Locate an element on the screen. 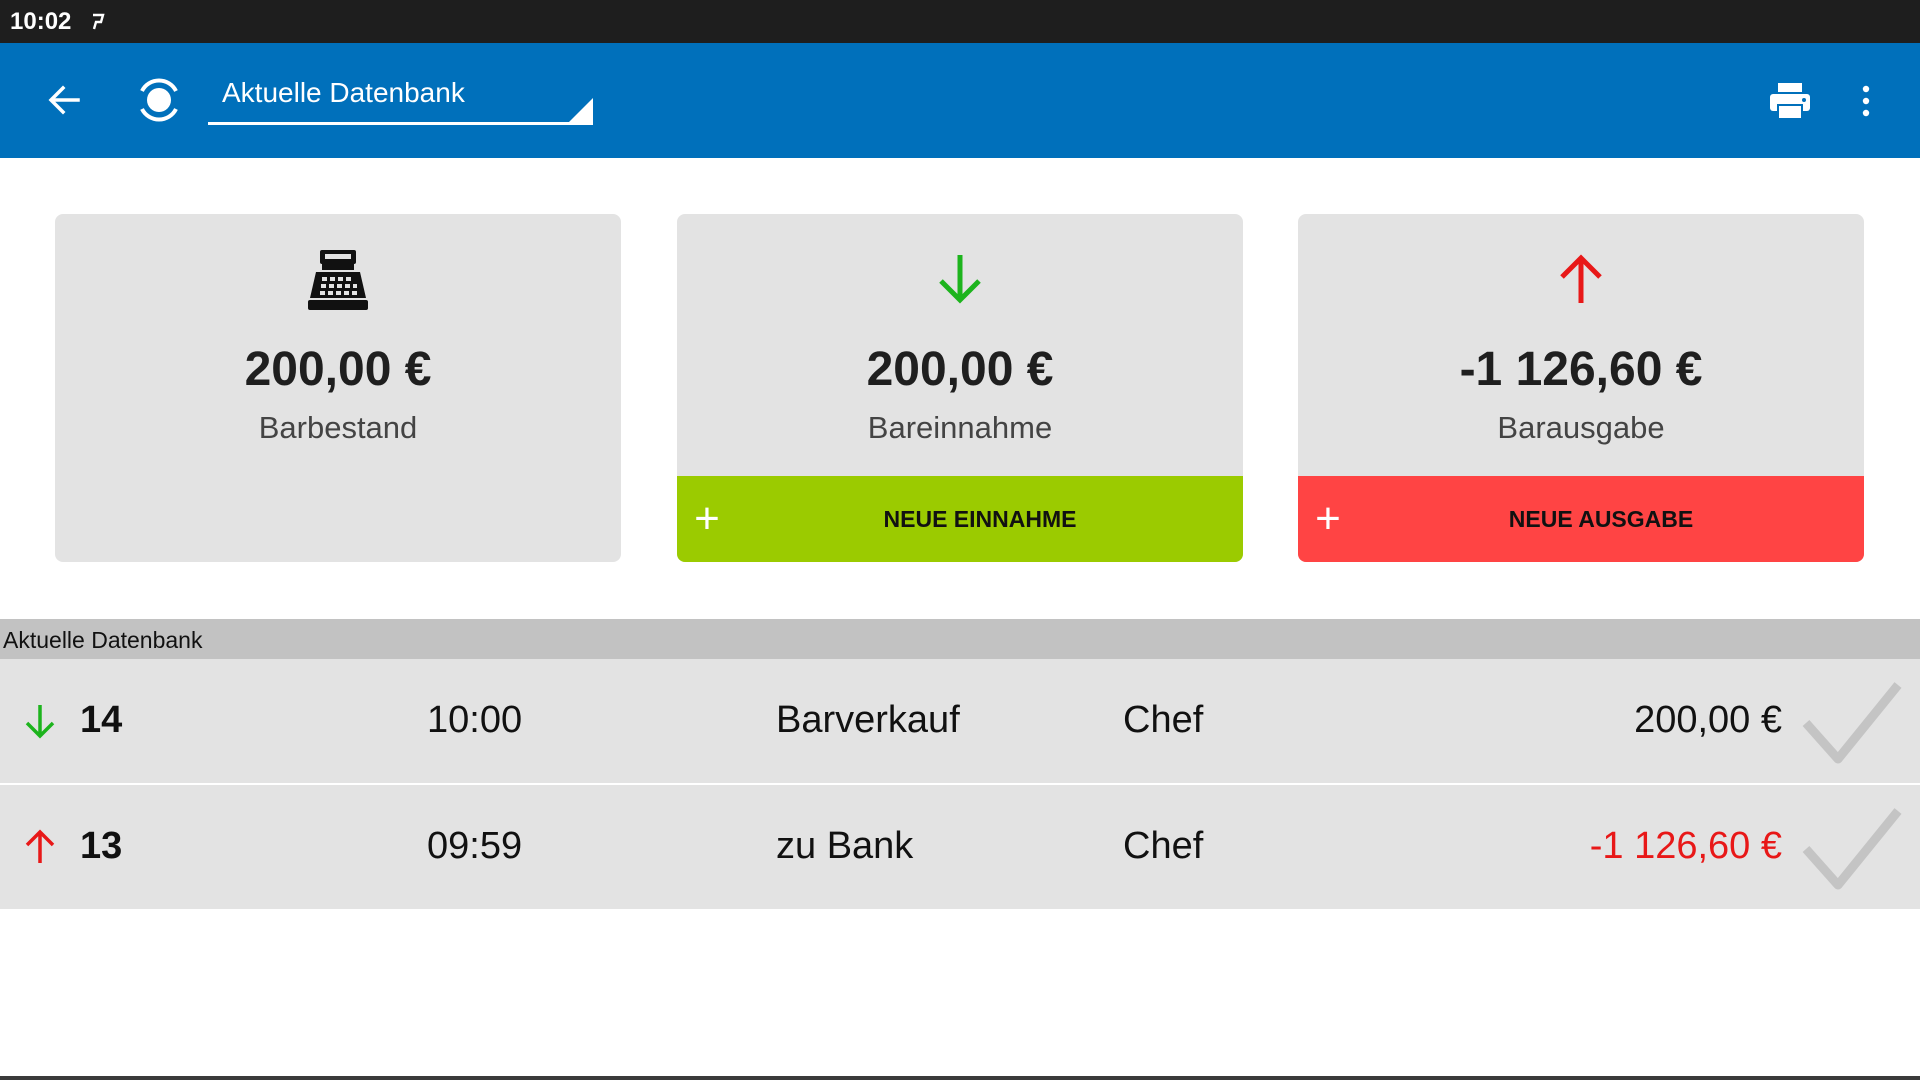 The height and width of the screenshot is (1080, 1920). cash-income-label: Bareinnahme is located at coordinates (960, 427).